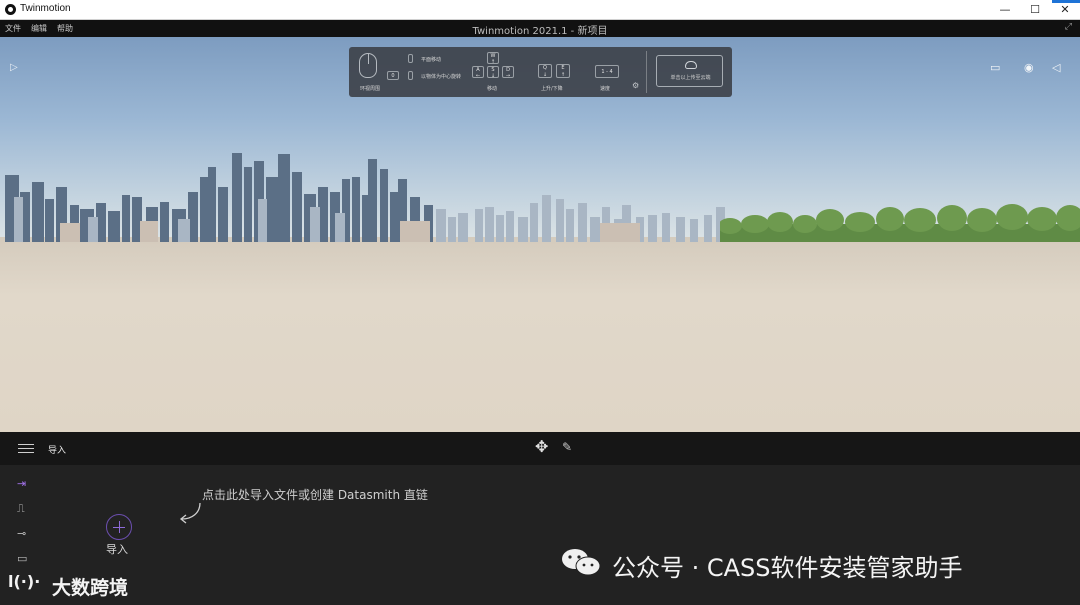 This screenshot has width=1080, height=605. Describe the element at coordinates (441, 77) in the screenshot. I see `orbit-label: 以物体为中心旋转` at that location.